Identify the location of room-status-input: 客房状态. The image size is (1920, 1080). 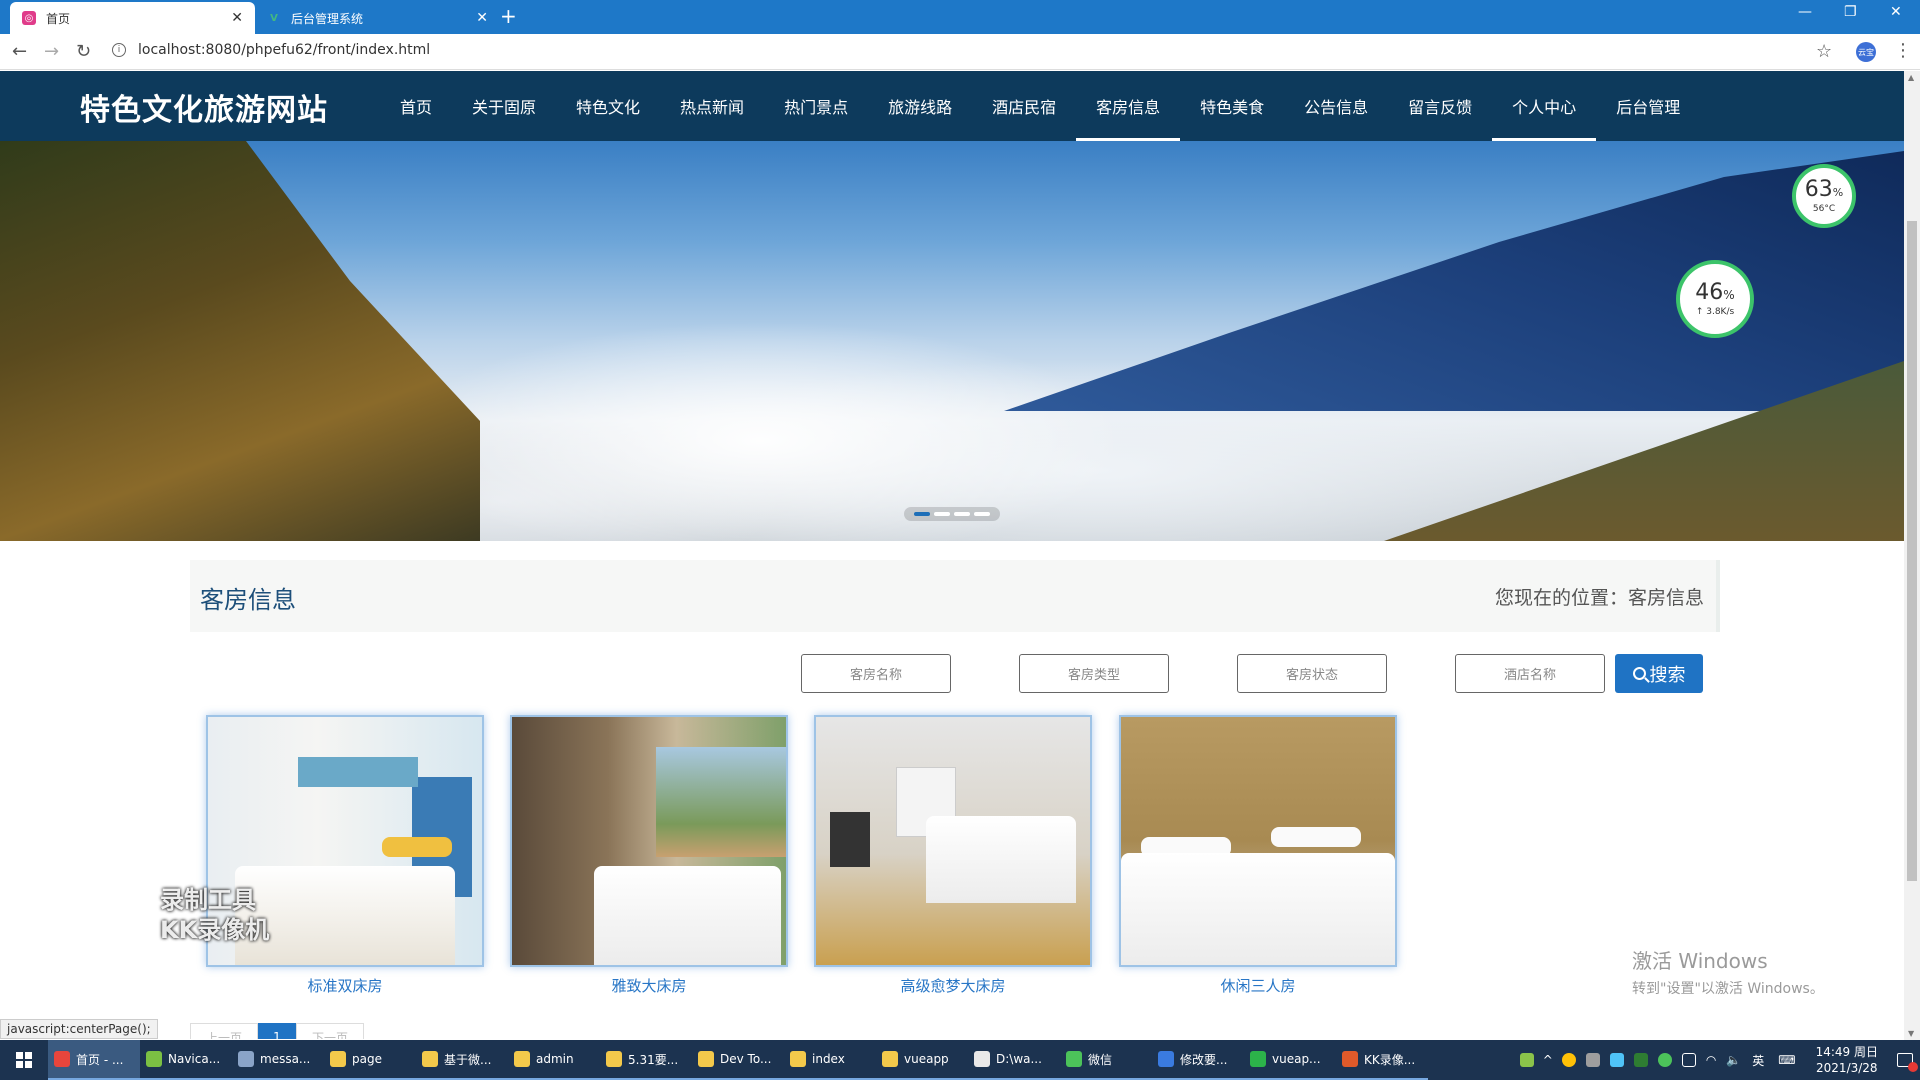
(1312, 673).